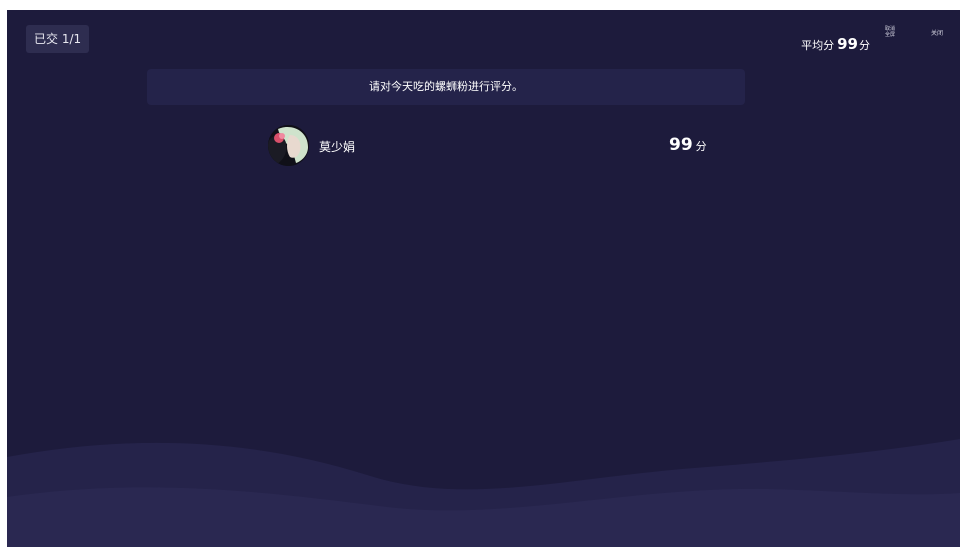 The image size is (960, 547). I want to click on average-score-label: 平均分, so click(818, 45).